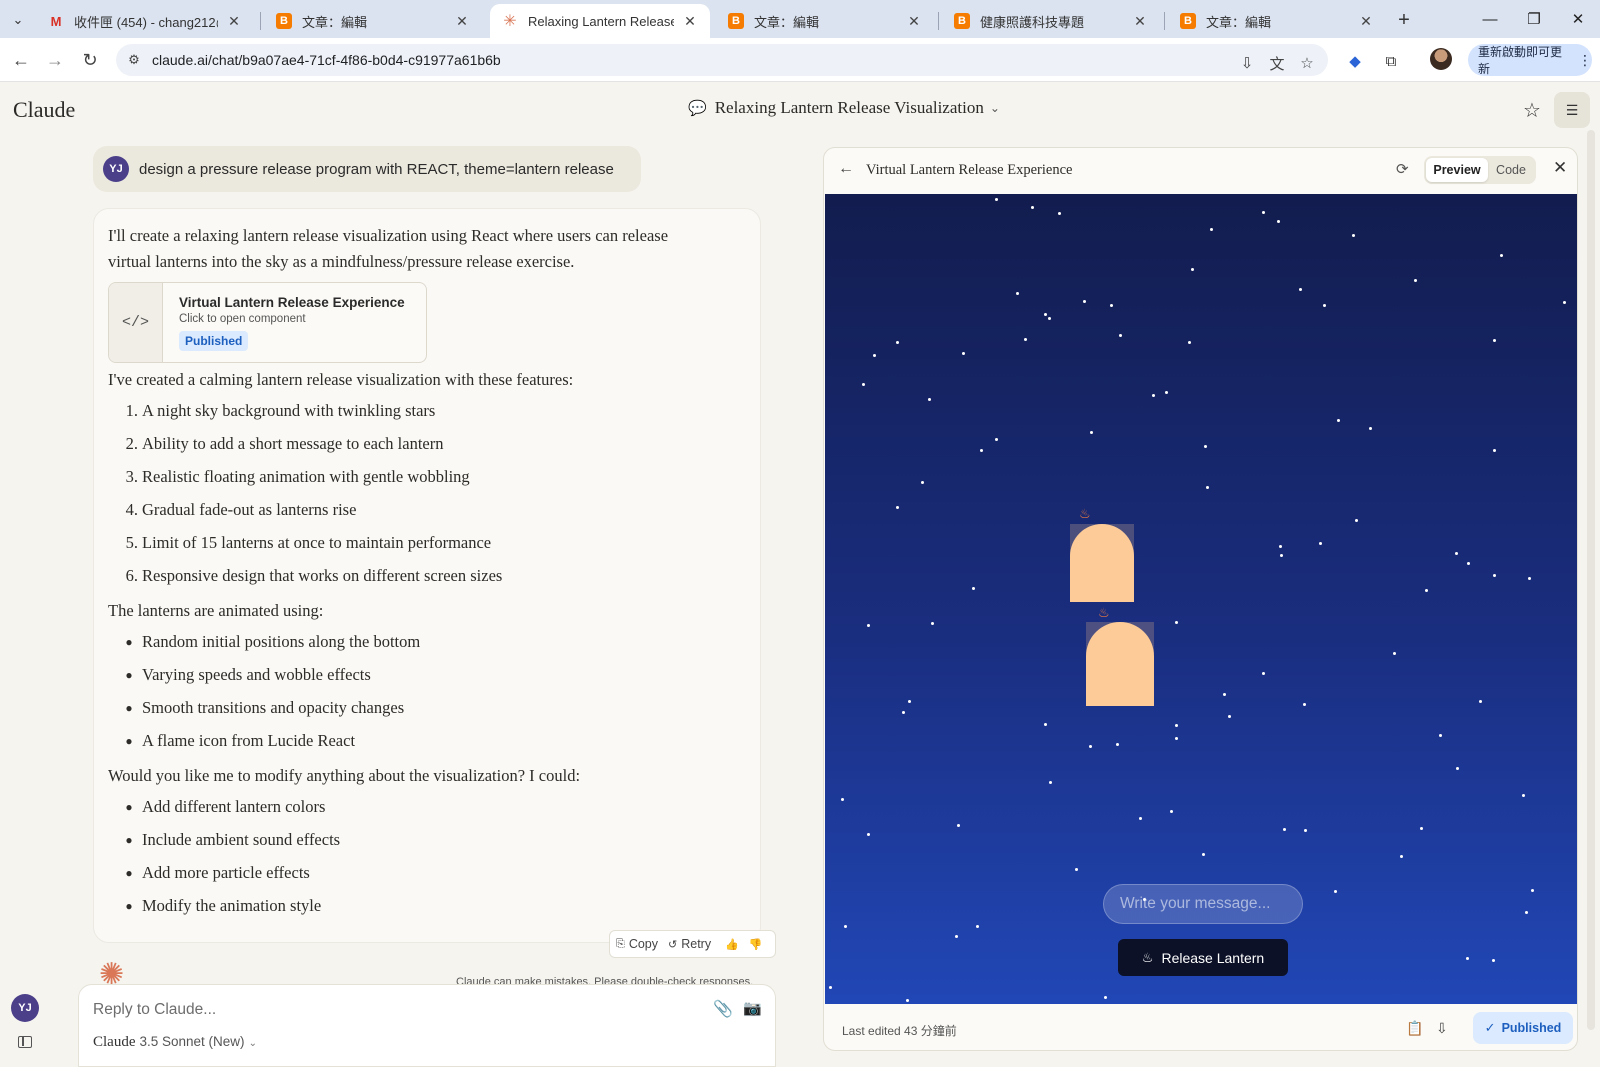  I want to click on model-selector: Claude 3.5 Sonnet (New) ⌄, so click(175, 1042).